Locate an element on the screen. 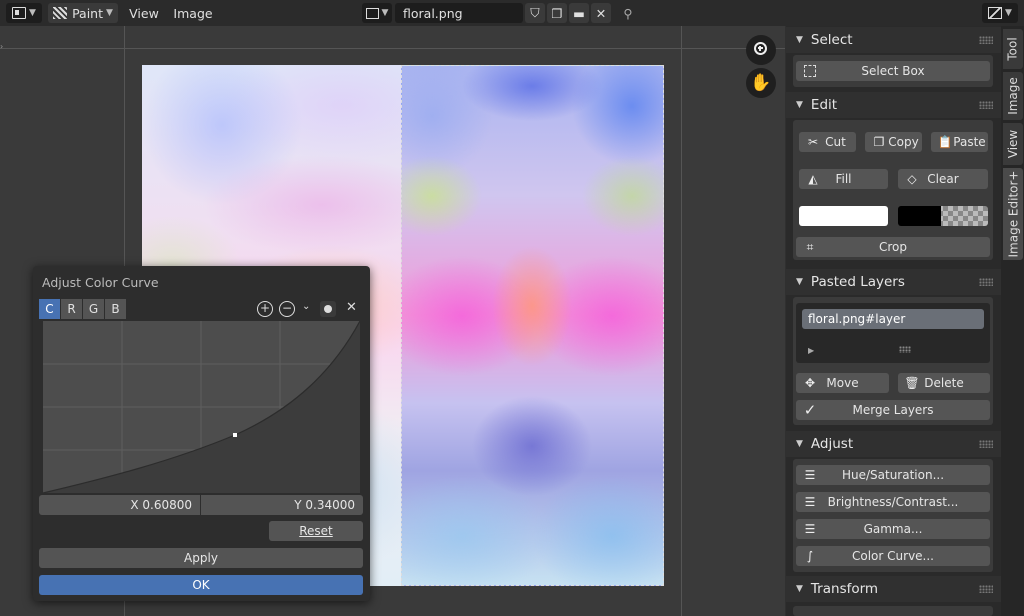 The height and width of the screenshot is (616, 1024). panel-select-header: ▼ Select is located at coordinates (893, 40).